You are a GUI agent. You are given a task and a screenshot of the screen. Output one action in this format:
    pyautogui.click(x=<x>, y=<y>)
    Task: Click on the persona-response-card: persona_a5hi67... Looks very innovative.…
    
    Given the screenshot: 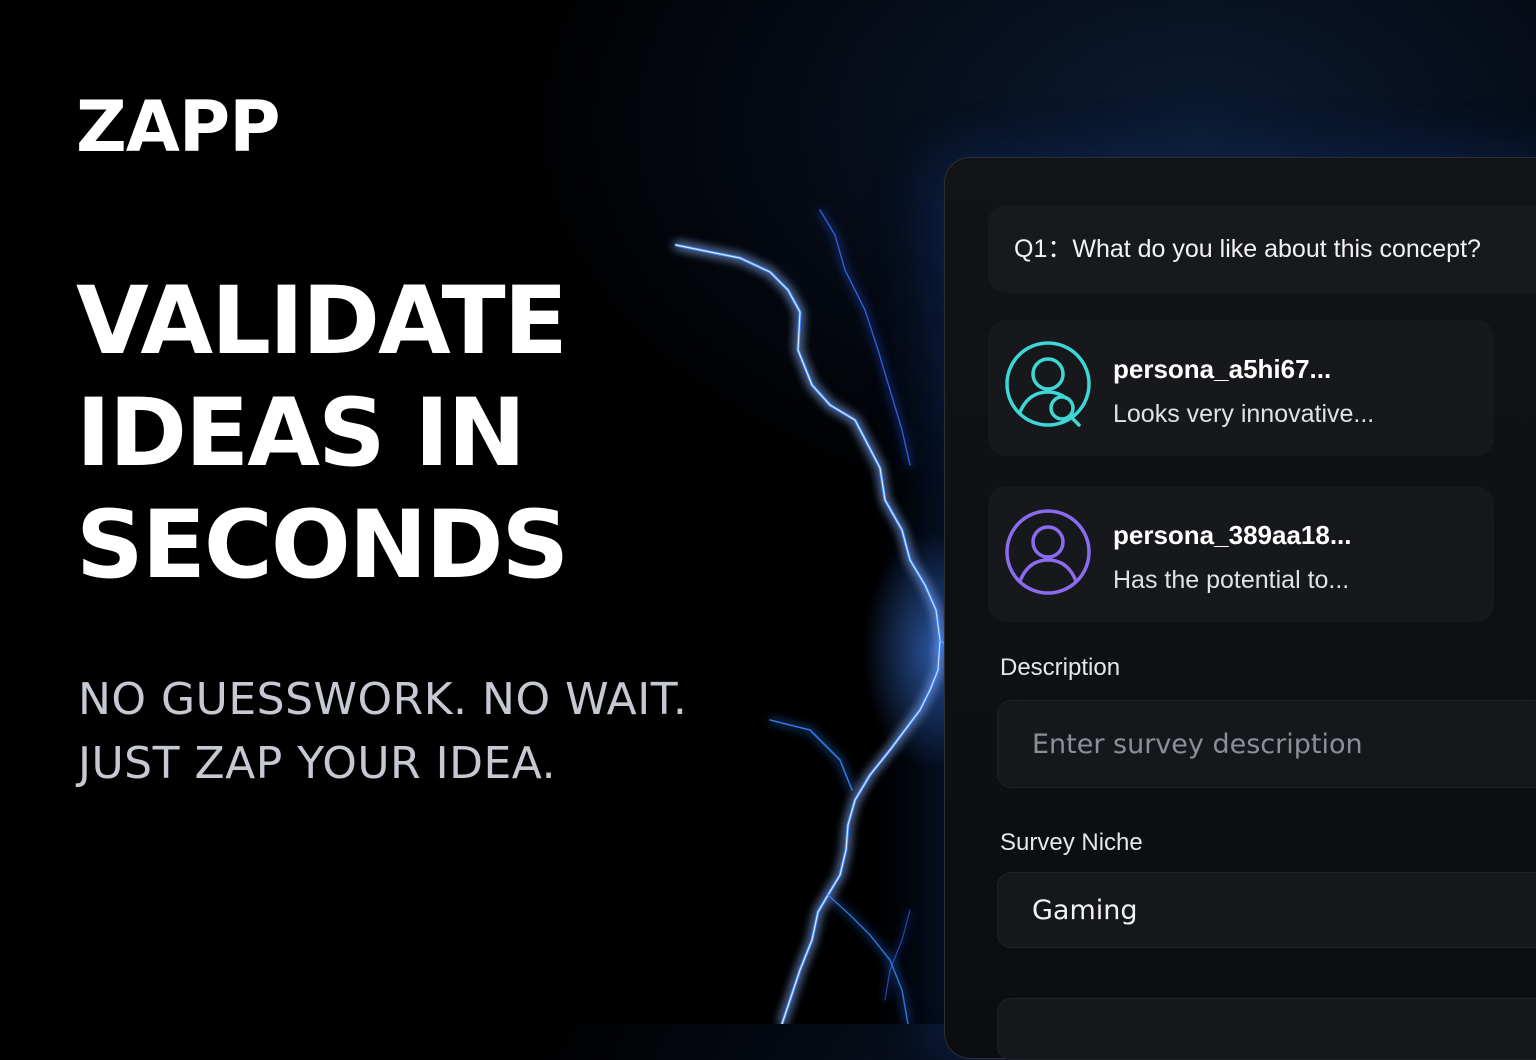 What is the action you would take?
    pyautogui.click(x=1241, y=388)
    